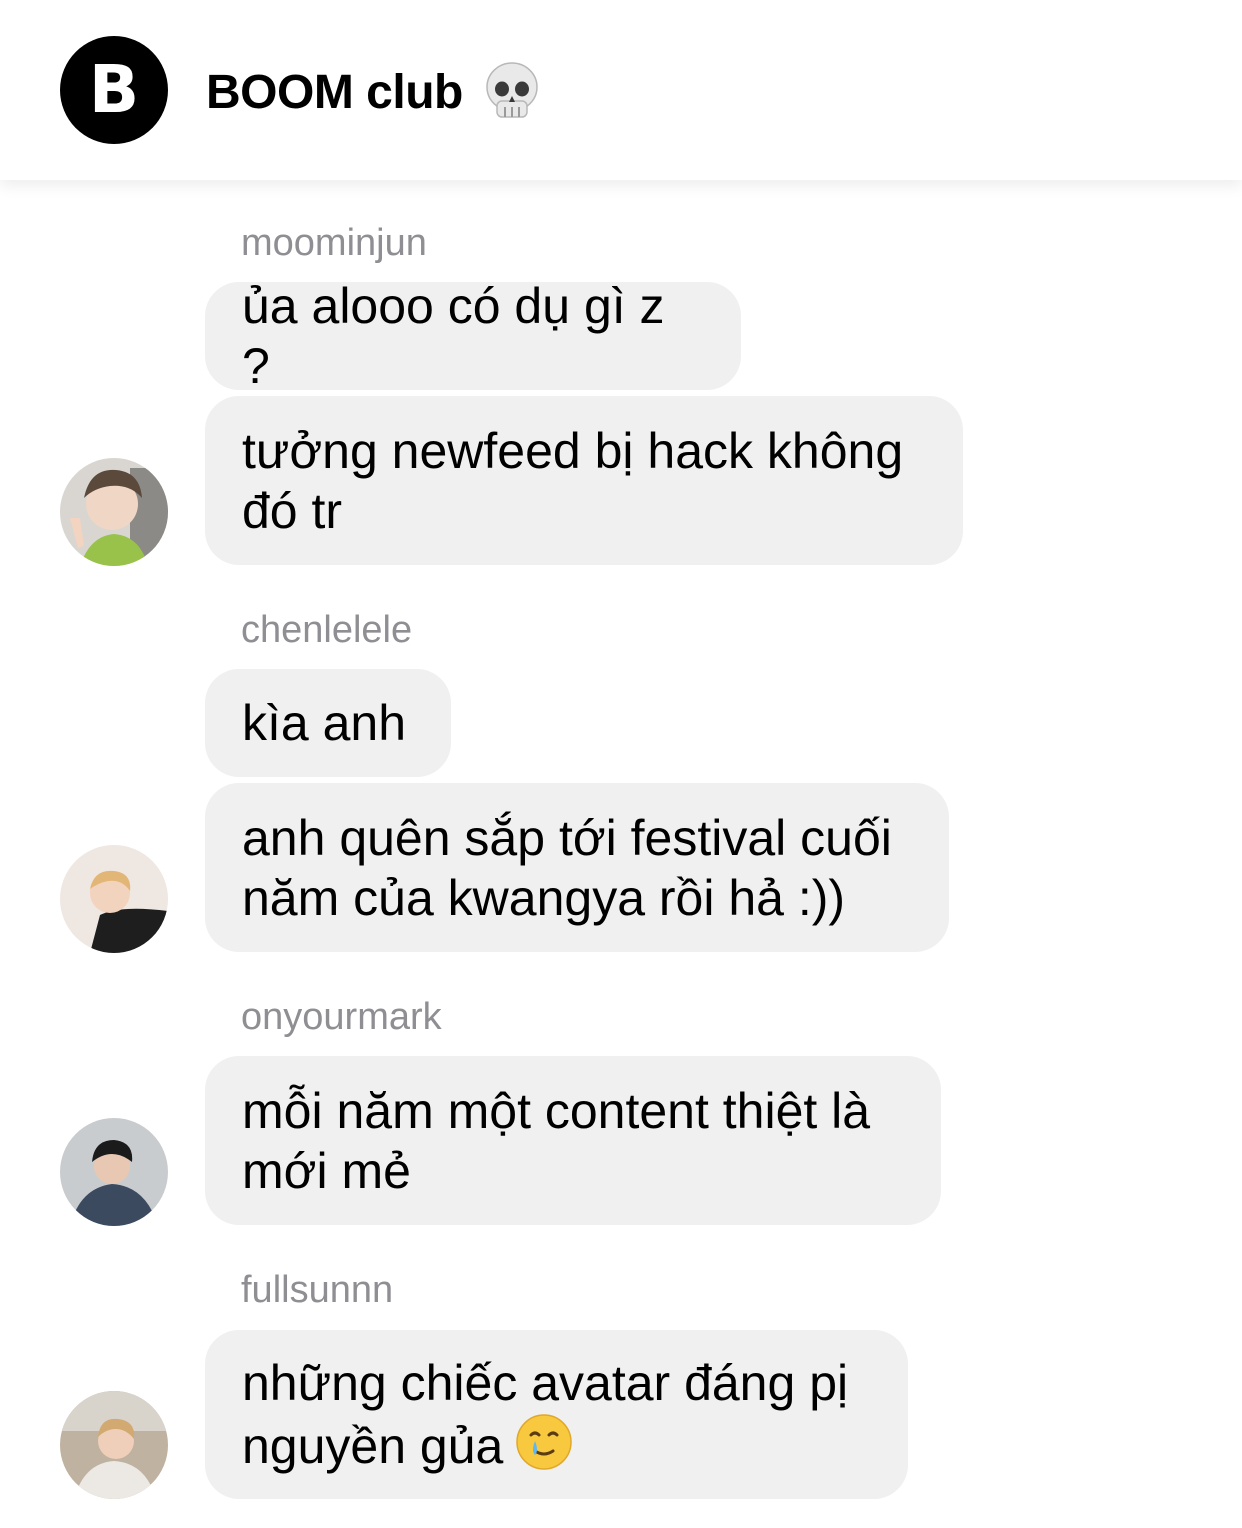  Describe the element at coordinates (324, 723) in the screenshot. I see `message-text: kìa anh` at that location.